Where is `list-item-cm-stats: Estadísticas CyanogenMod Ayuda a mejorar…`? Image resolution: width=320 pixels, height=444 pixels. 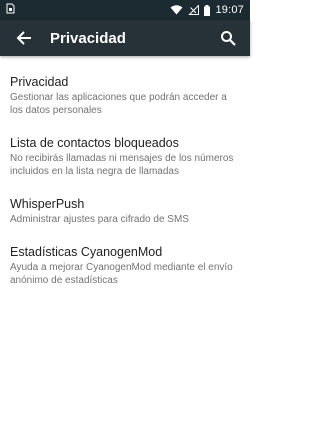 list-item-cm-stats: Estadísticas CyanogenMod Ayuda a mejorar… is located at coordinates (125, 264).